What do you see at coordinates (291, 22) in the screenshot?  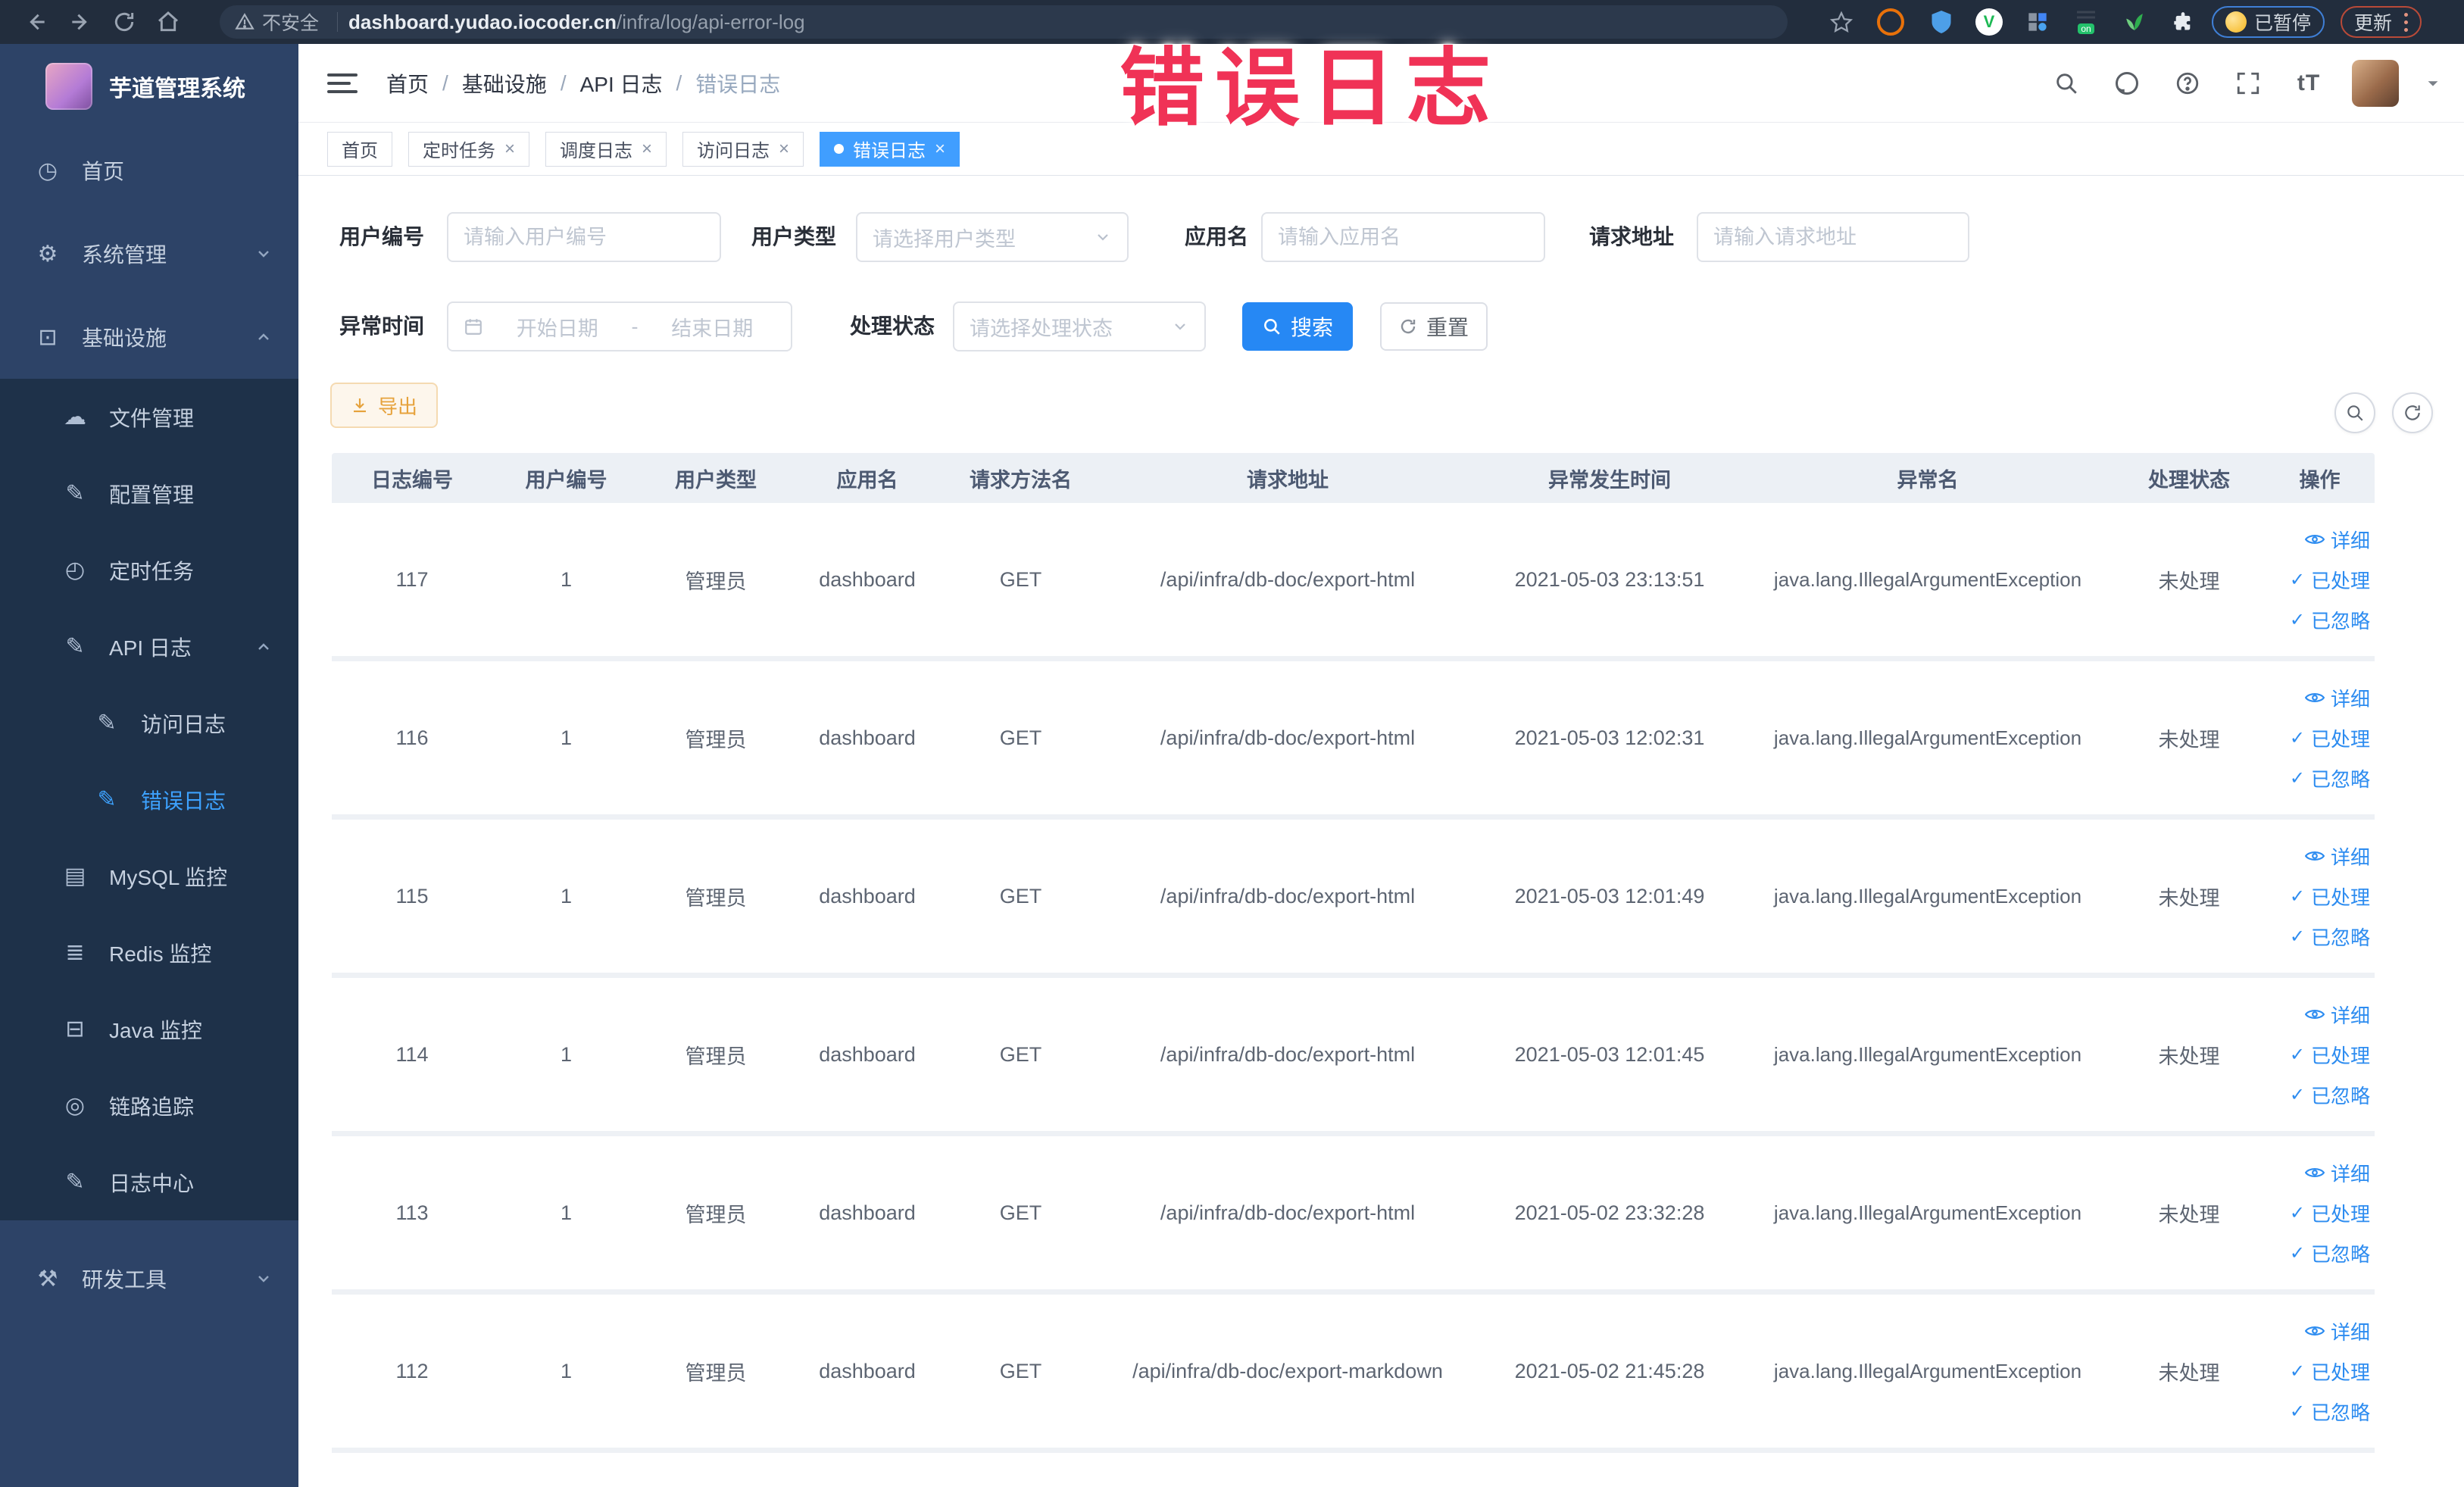 I see `security-chip: 不安全` at bounding box center [291, 22].